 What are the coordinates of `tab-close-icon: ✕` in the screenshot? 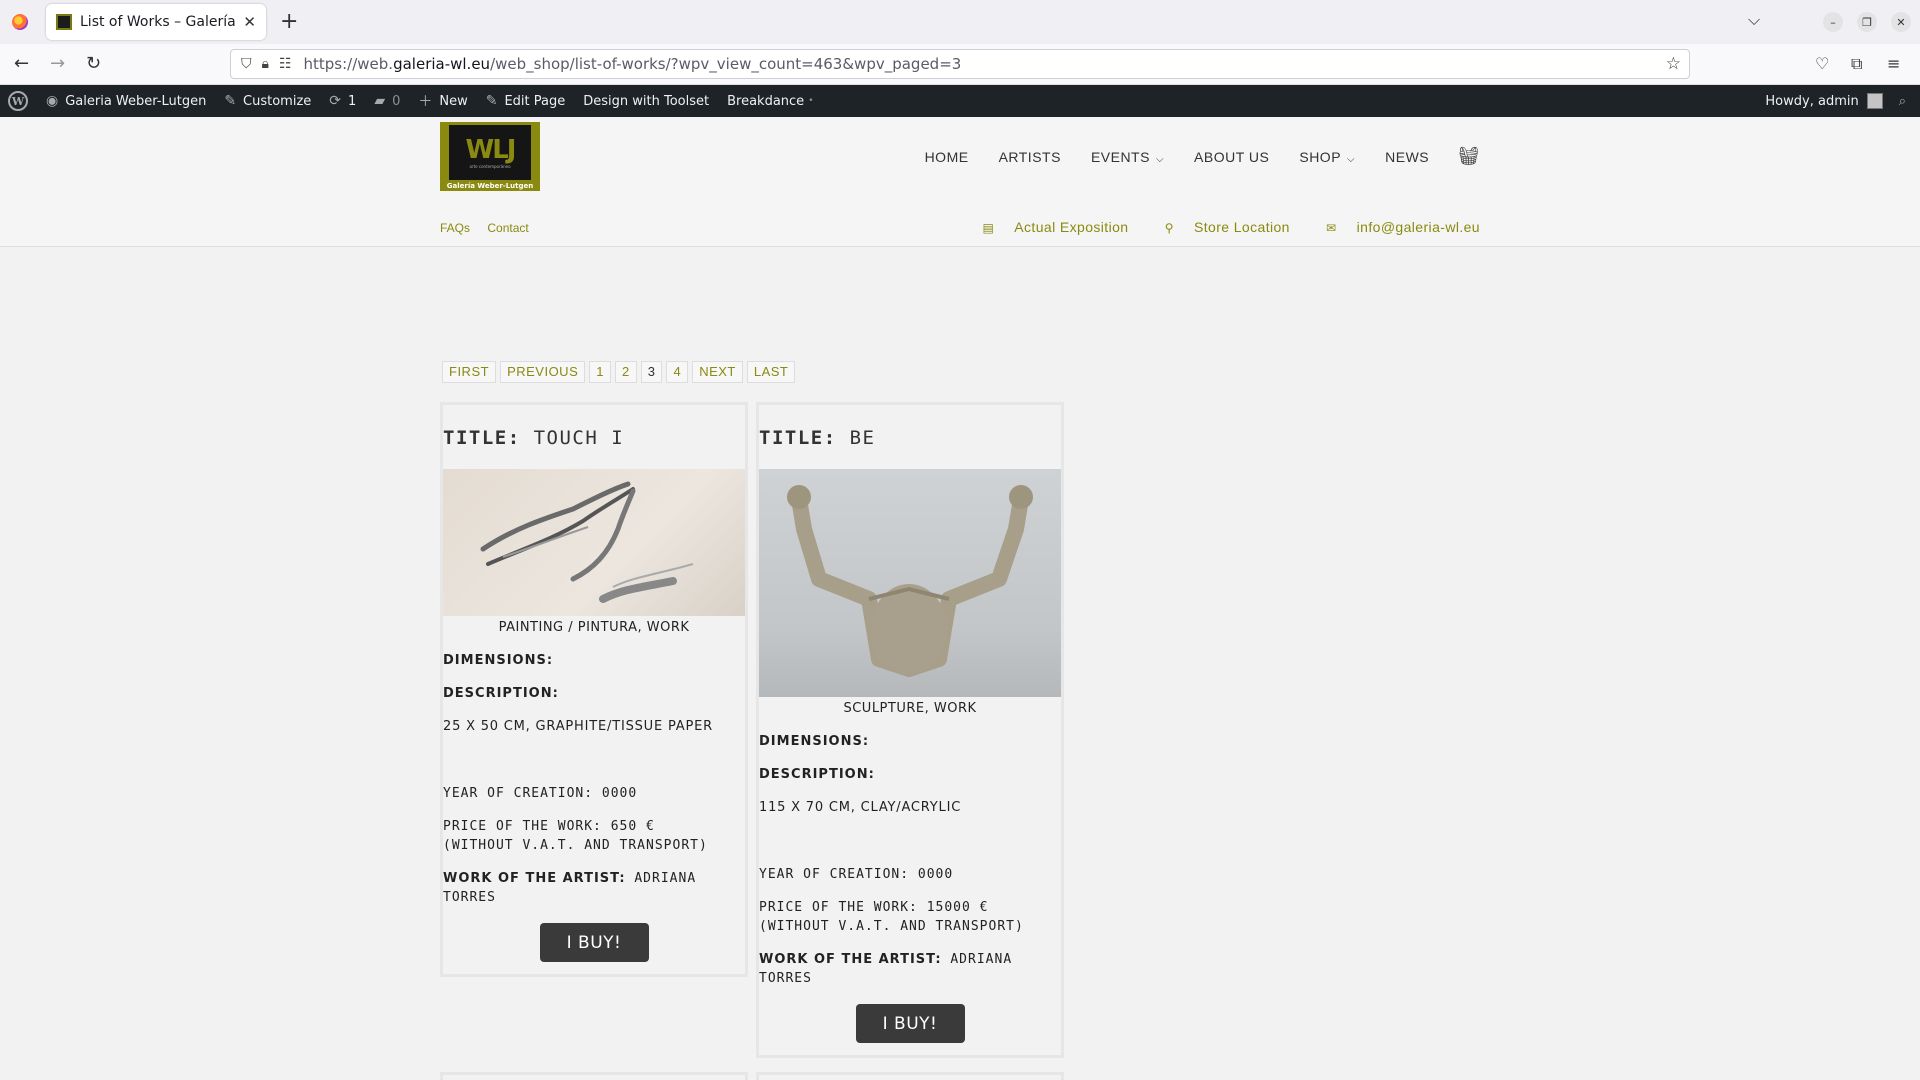 It's located at (249, 22).